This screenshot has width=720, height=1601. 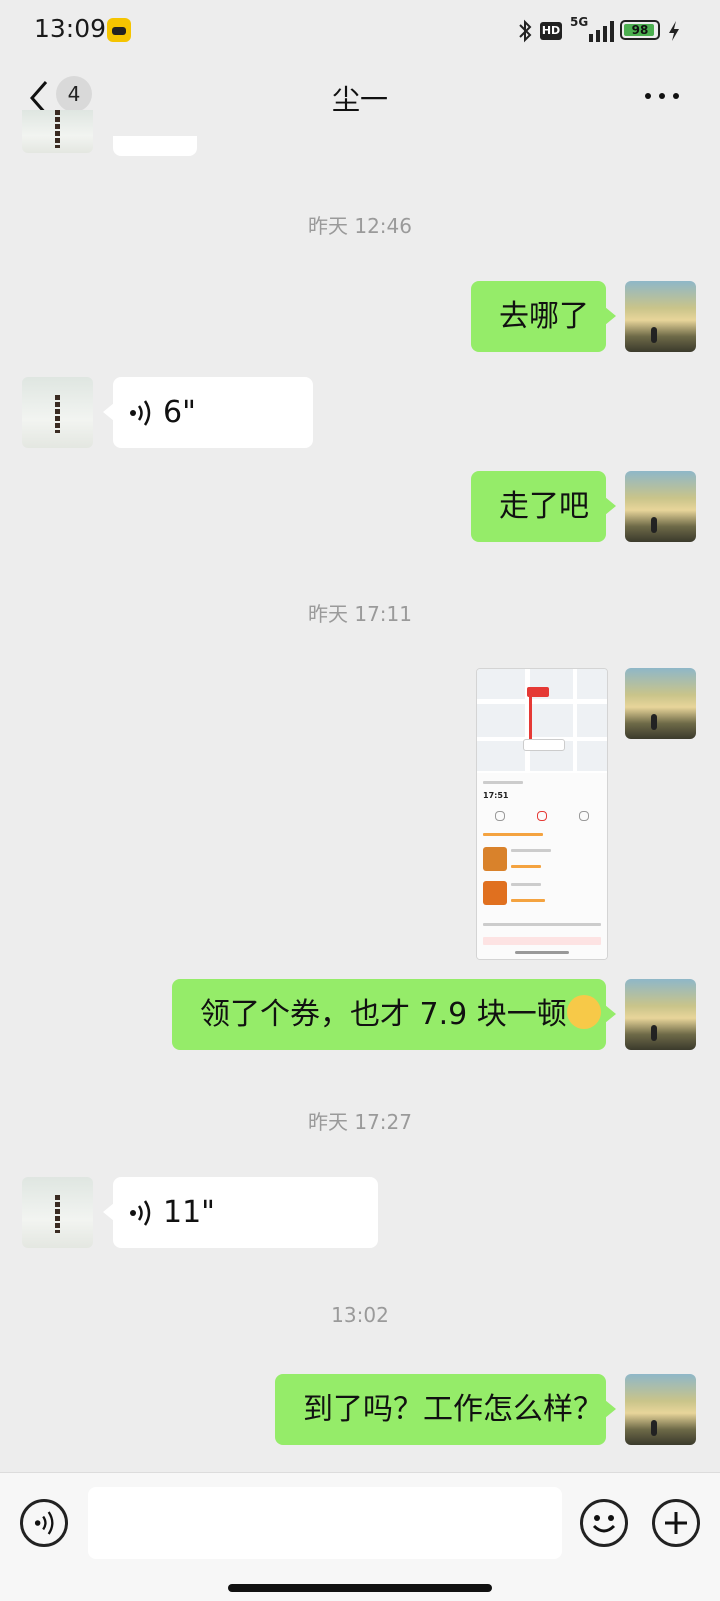 What do you see at coordinates (676, 1523) in the screenshot?
I see `plus-icon` at bounding box center [676, 1523].